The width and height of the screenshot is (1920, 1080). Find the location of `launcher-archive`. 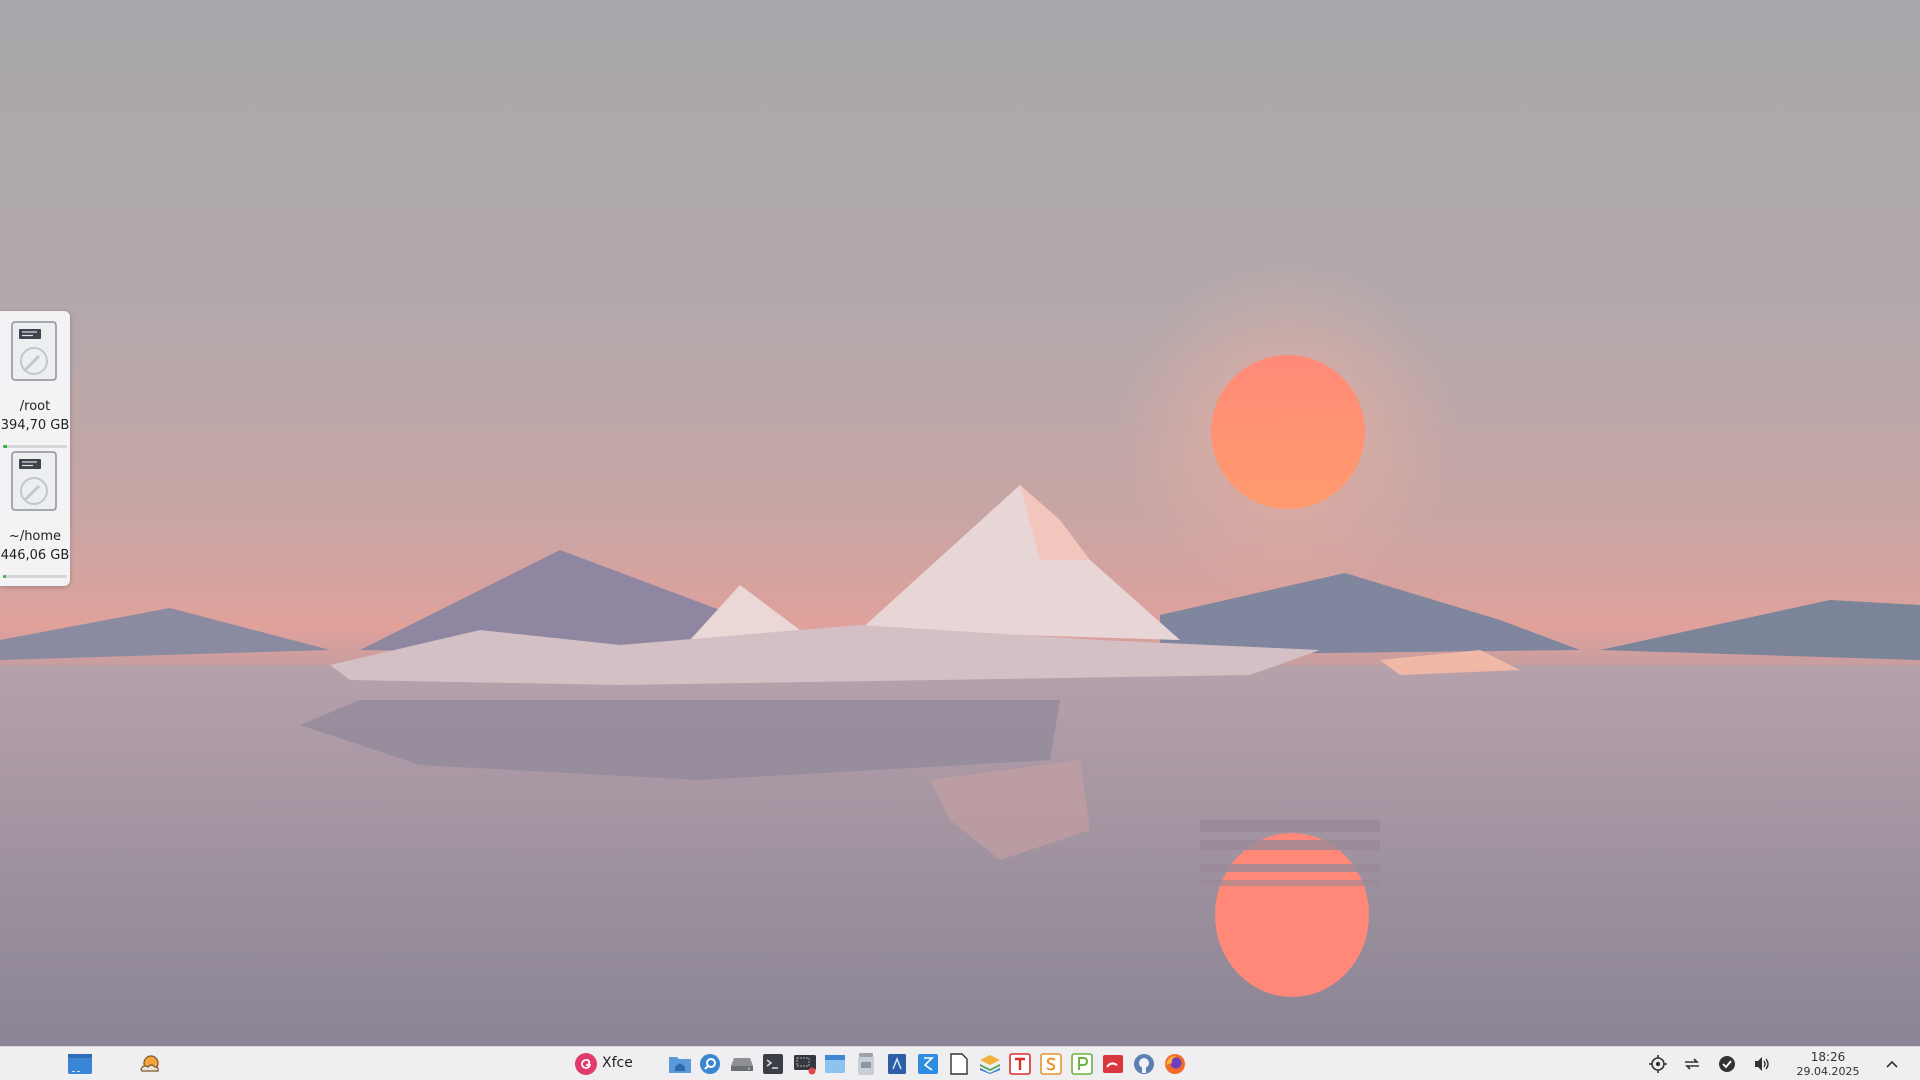

launcher-archive is located at coordinates (866, 1064).